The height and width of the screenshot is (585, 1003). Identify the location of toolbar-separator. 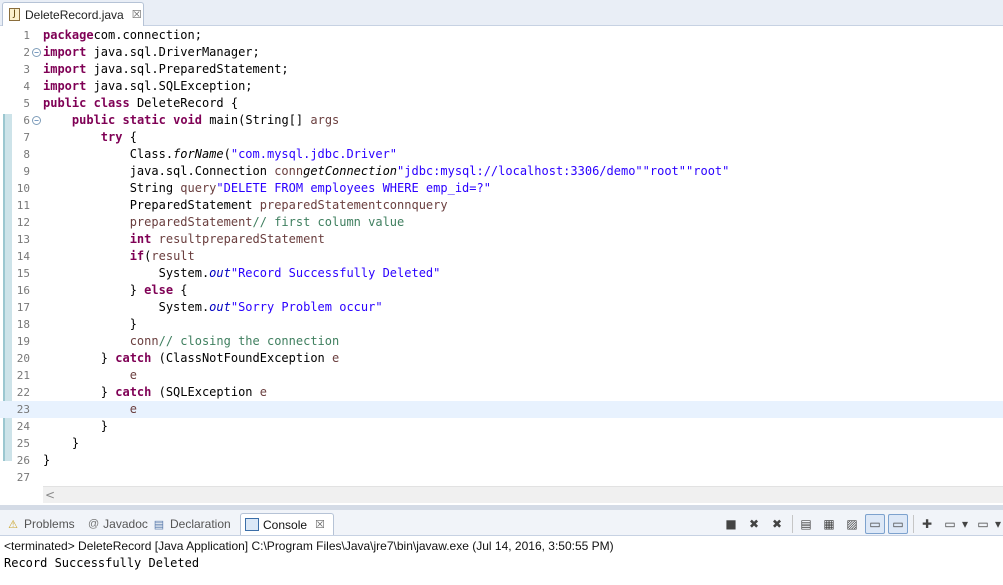
(913, 524).